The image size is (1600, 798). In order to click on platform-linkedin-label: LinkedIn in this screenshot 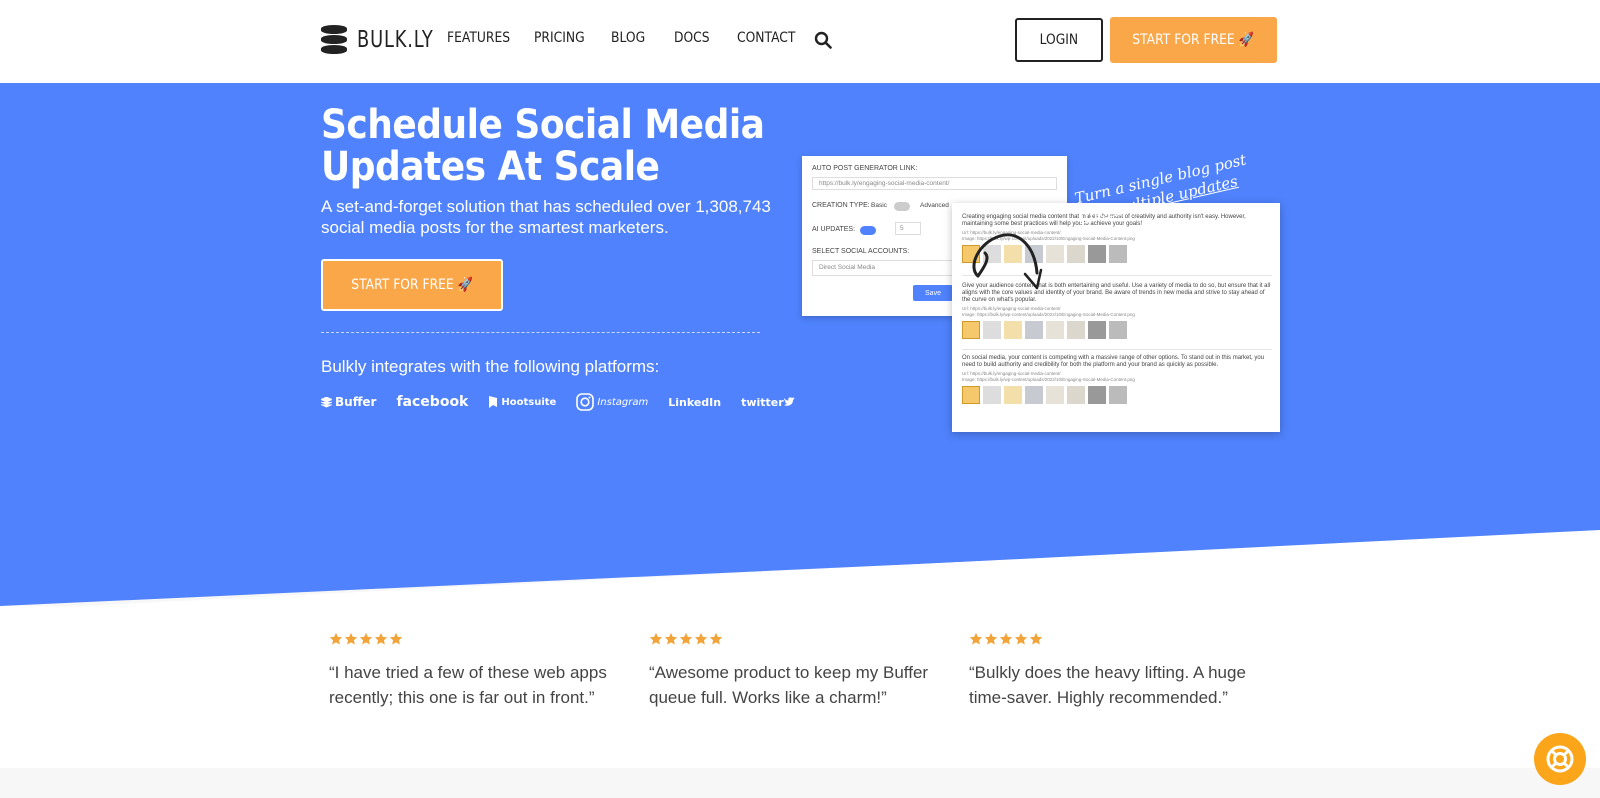, I will do `click(695, 402)`.